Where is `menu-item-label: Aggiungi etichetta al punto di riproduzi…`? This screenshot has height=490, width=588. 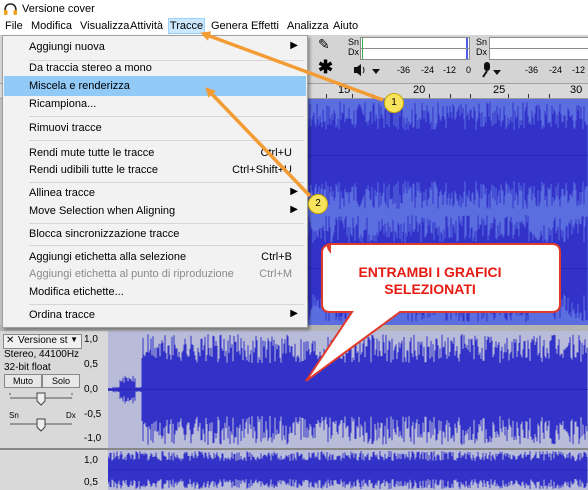 menu-item-label: Aggiungi etichetta al punto di riproduzi… is located at coordinates (131, 274).